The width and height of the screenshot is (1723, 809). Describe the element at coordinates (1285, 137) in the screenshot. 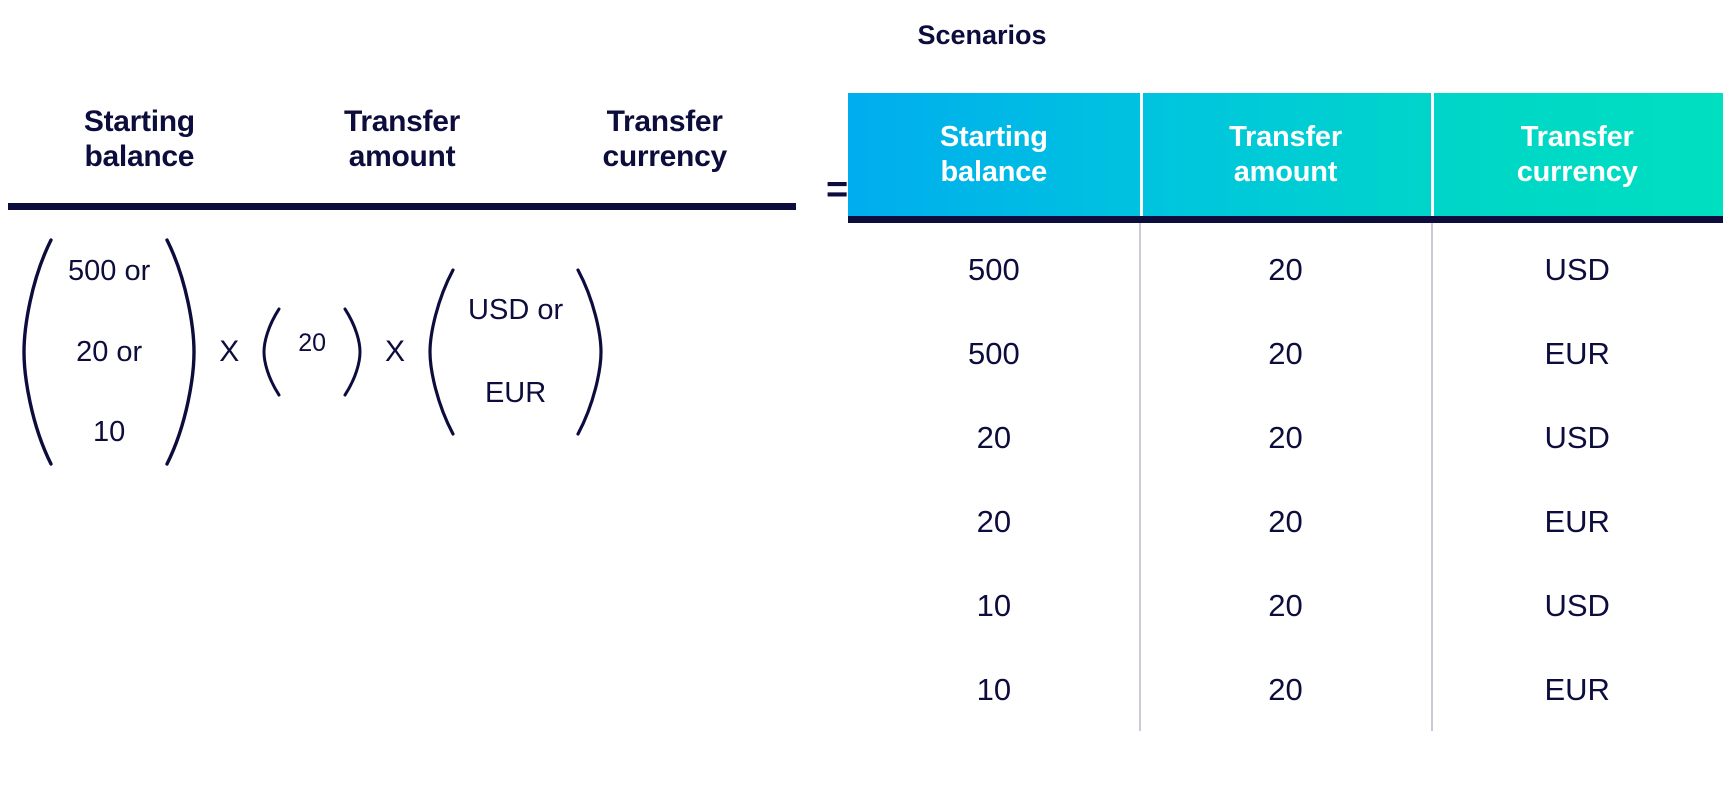

I see `column-header-transfer-amount-line1: Transfer` at that location.